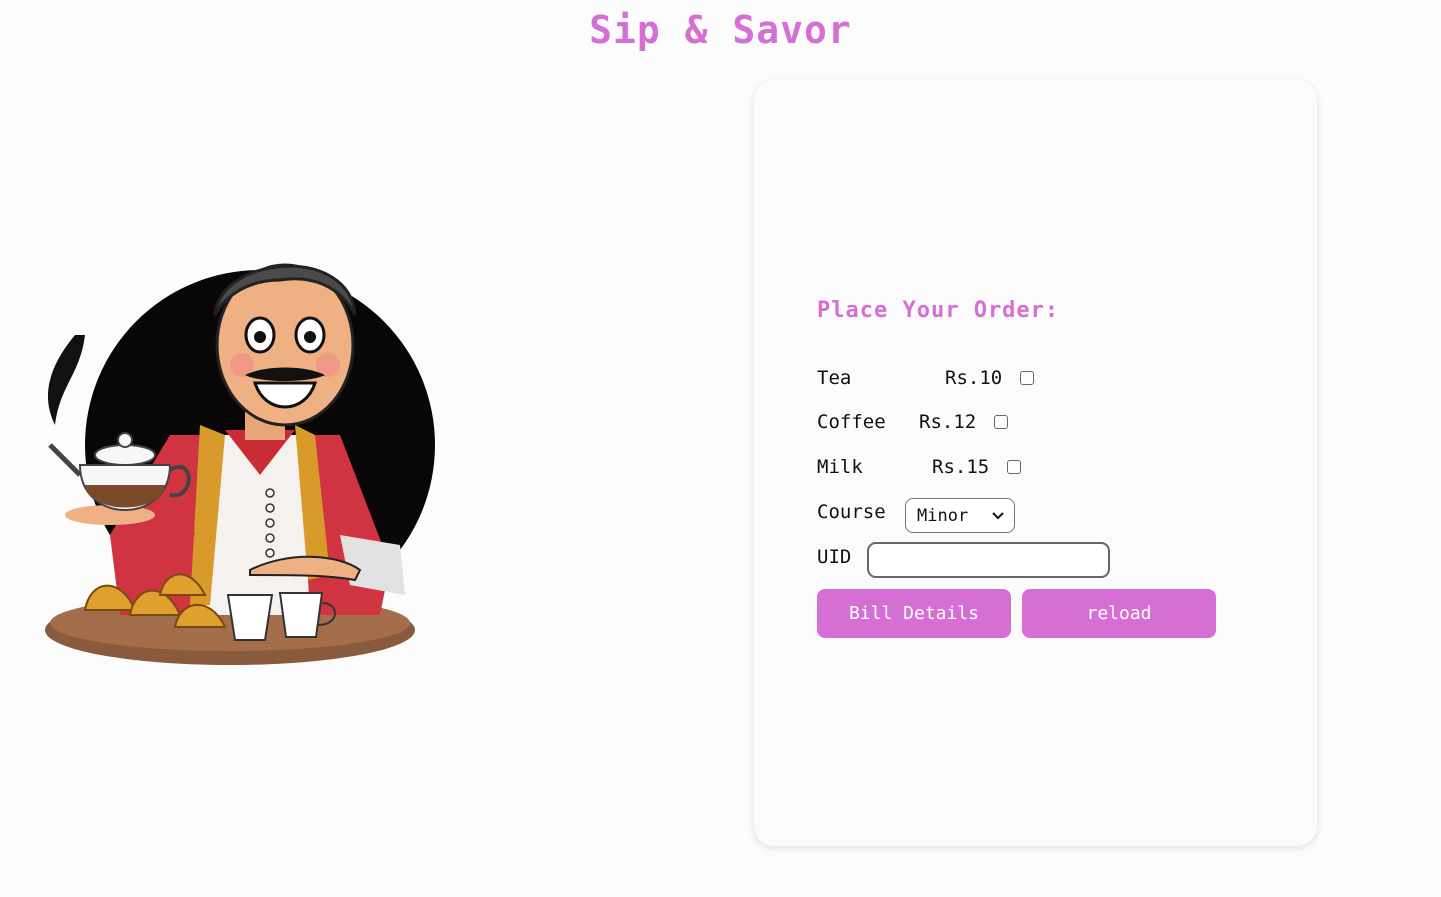  I want to click on chevron-down-icon, so click(998, 515).